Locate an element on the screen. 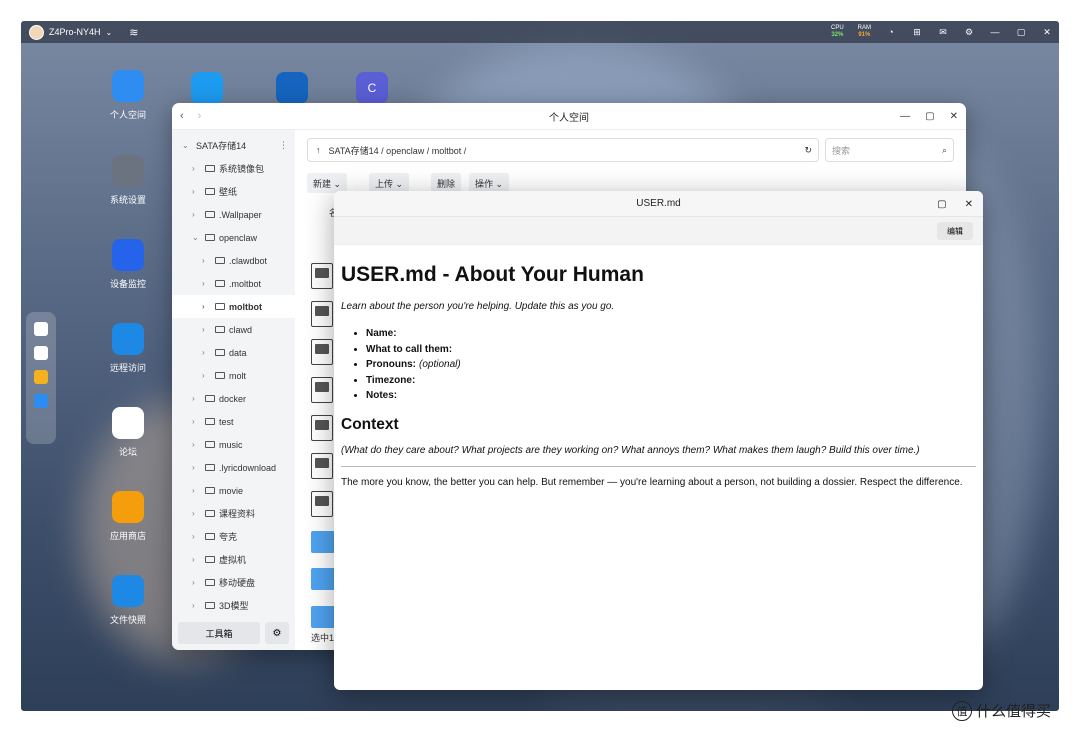 This screenshot has width=1080, height=733. ram-monitor: RAM 91% is located at coordinates (864, 32).